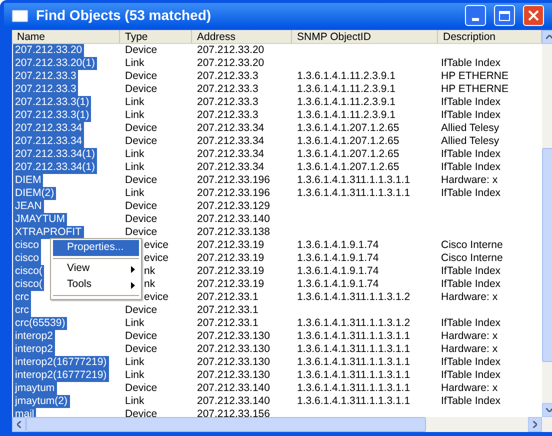 This screenshot has height=436, width=552. I want to click on scroll-left-button, so click(19, 424).